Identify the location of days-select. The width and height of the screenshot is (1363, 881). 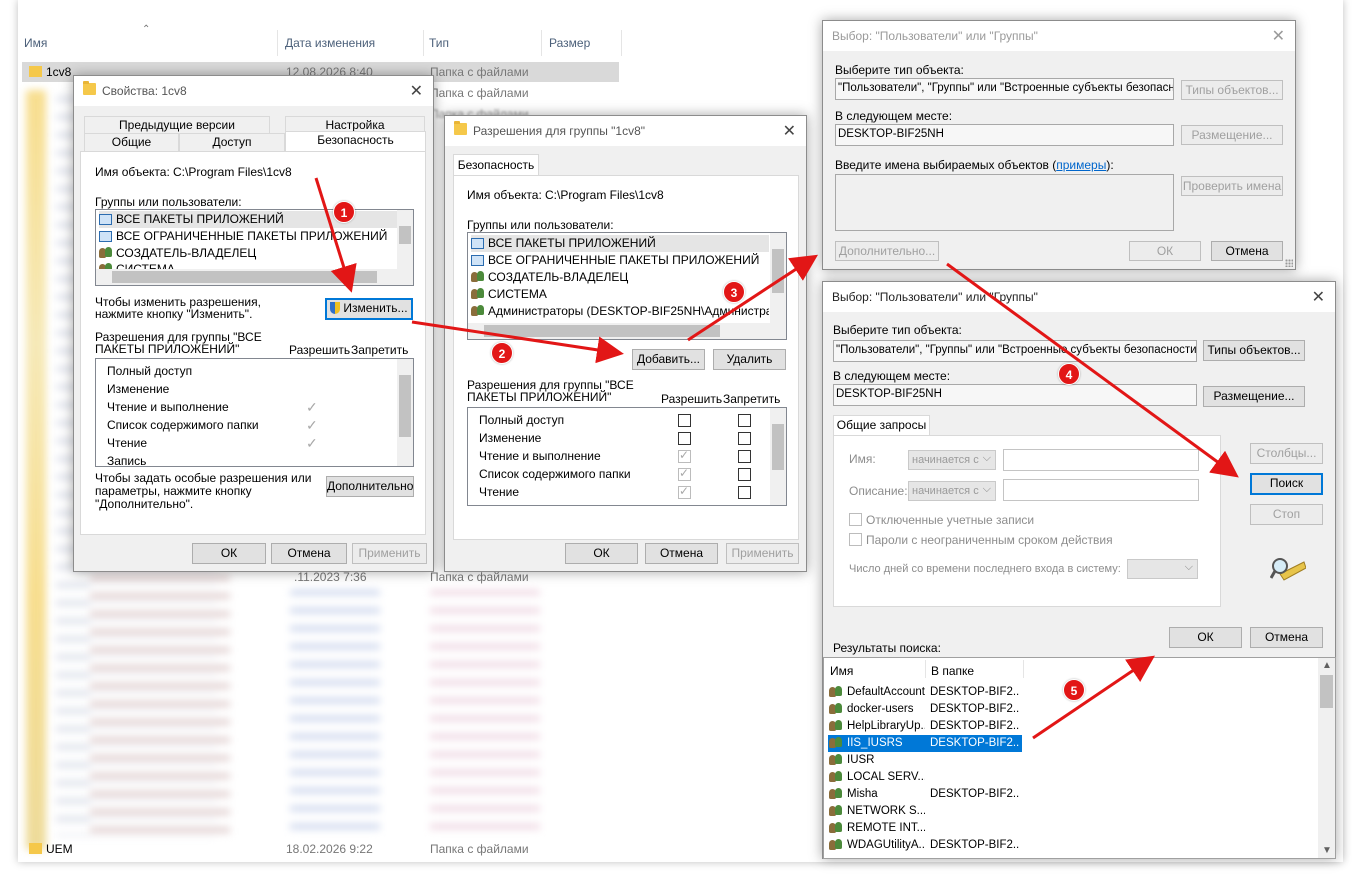
(1162, 569).